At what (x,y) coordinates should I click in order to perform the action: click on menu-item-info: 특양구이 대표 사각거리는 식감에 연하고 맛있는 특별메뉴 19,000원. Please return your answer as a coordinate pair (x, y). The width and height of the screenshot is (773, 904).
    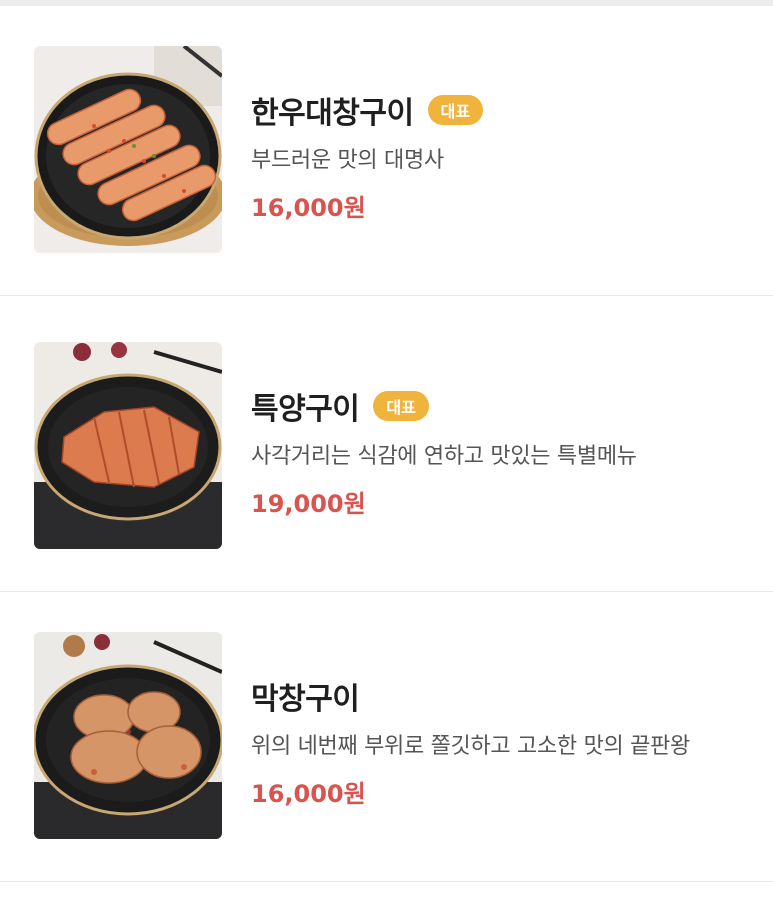
    Looking at the image, I should click on (444, 451).